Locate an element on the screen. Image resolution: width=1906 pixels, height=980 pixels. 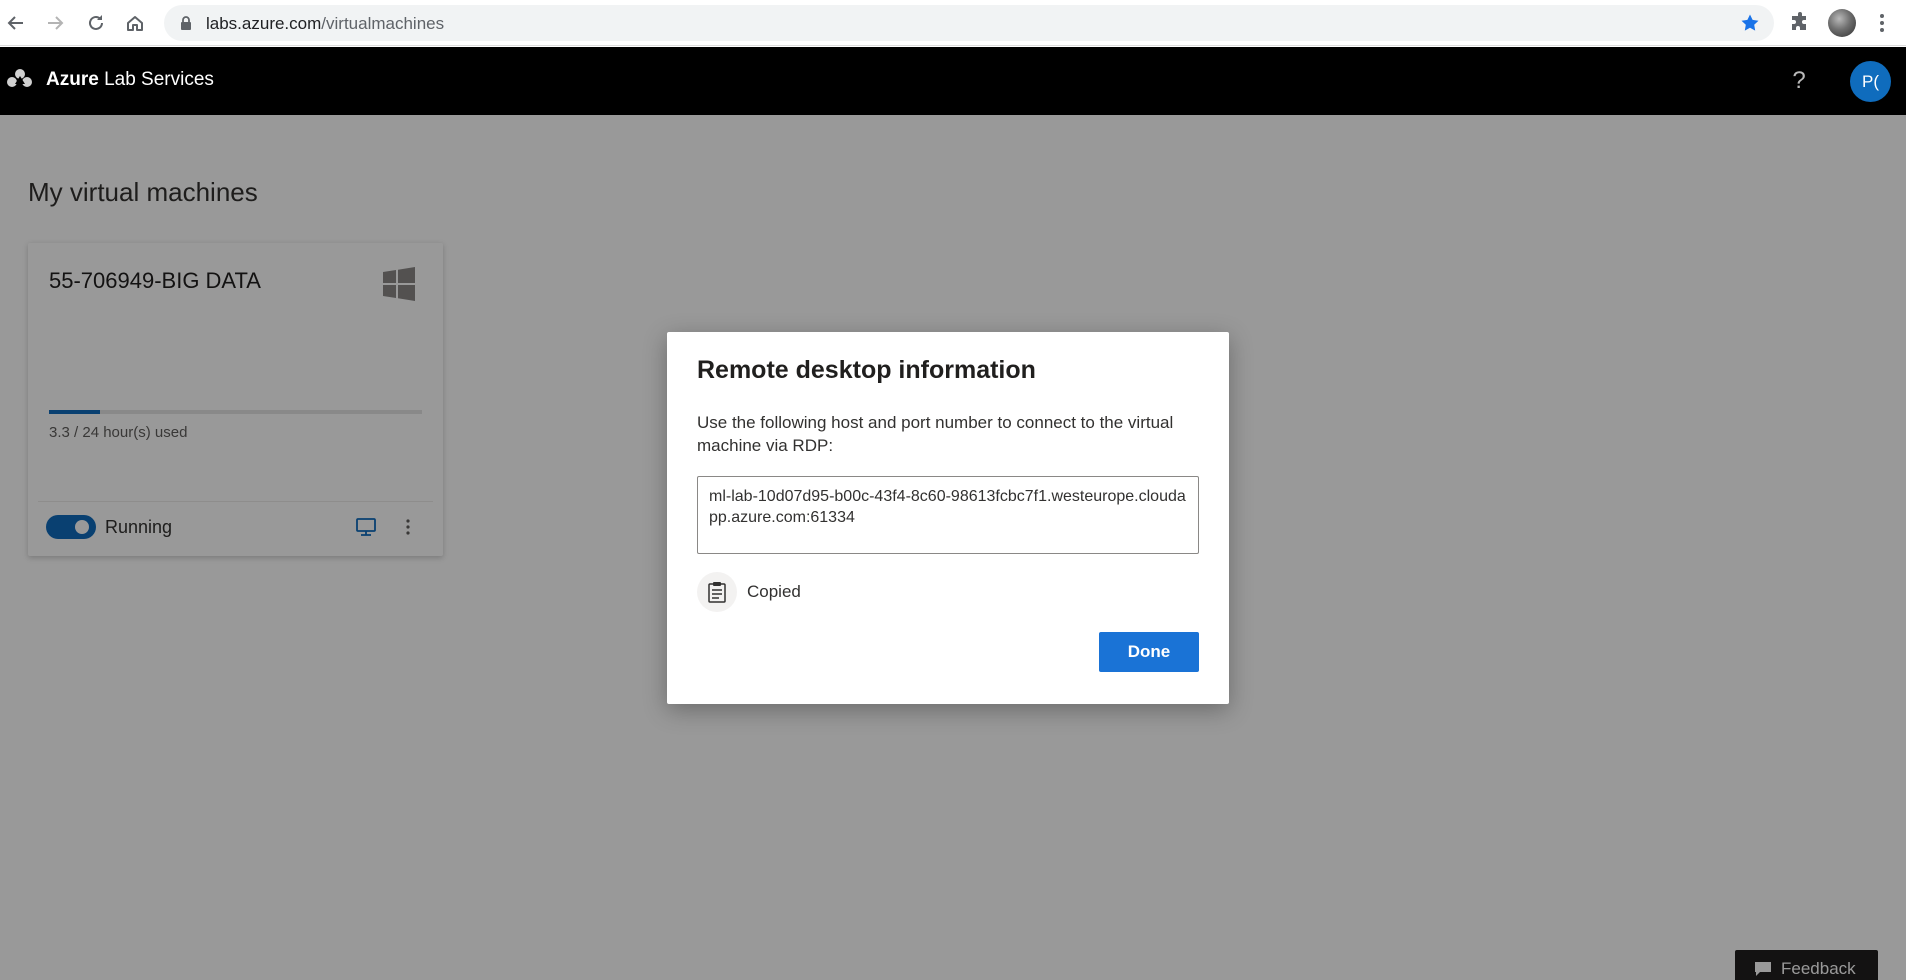
copied-status-text: Copied is located at coordinates (774, 591).